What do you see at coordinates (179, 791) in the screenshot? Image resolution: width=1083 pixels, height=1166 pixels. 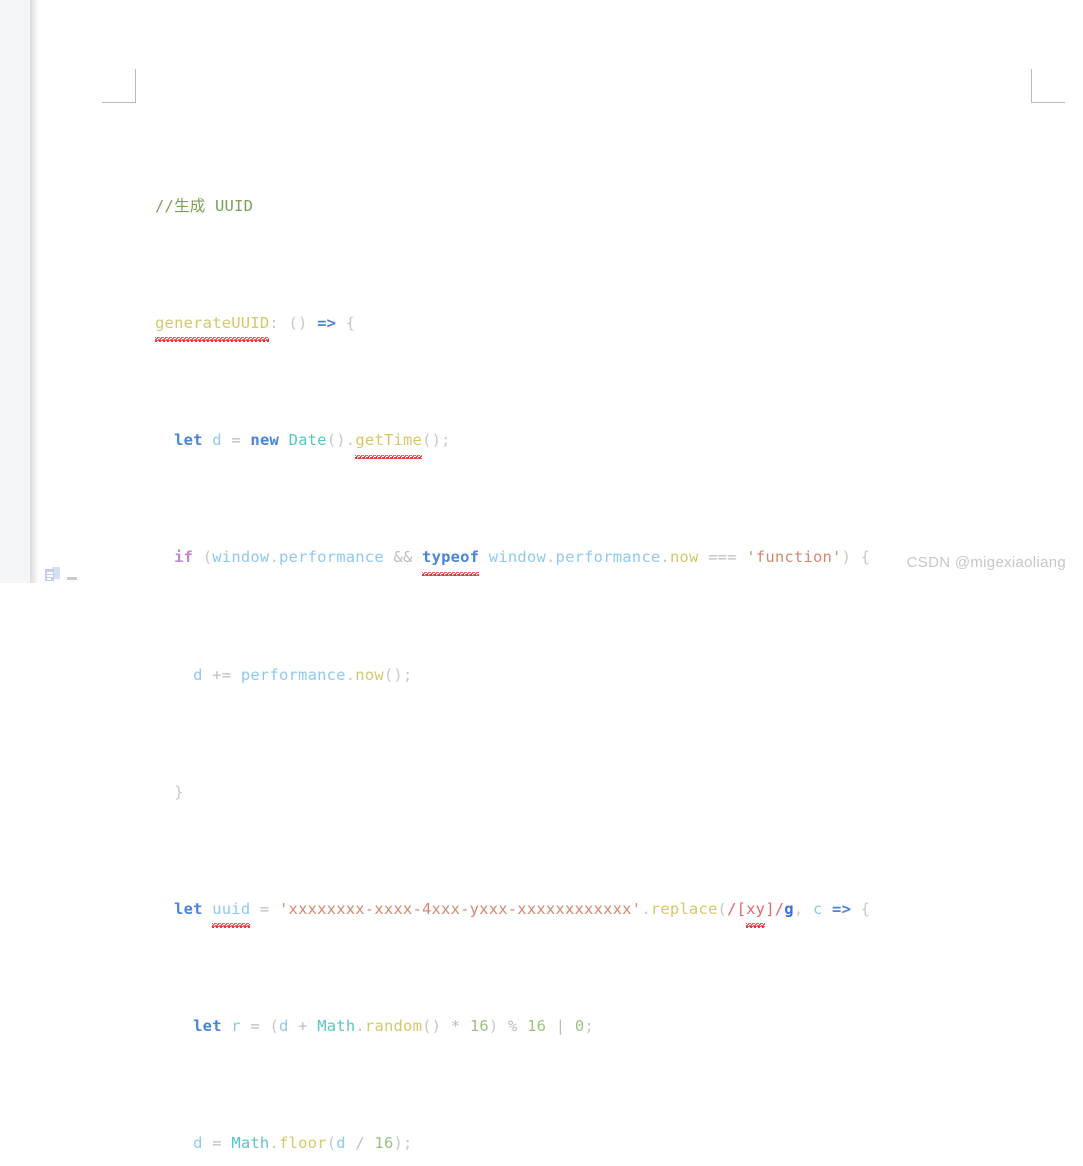 I see `code-line-6: }` at bounding box center [179, 791].